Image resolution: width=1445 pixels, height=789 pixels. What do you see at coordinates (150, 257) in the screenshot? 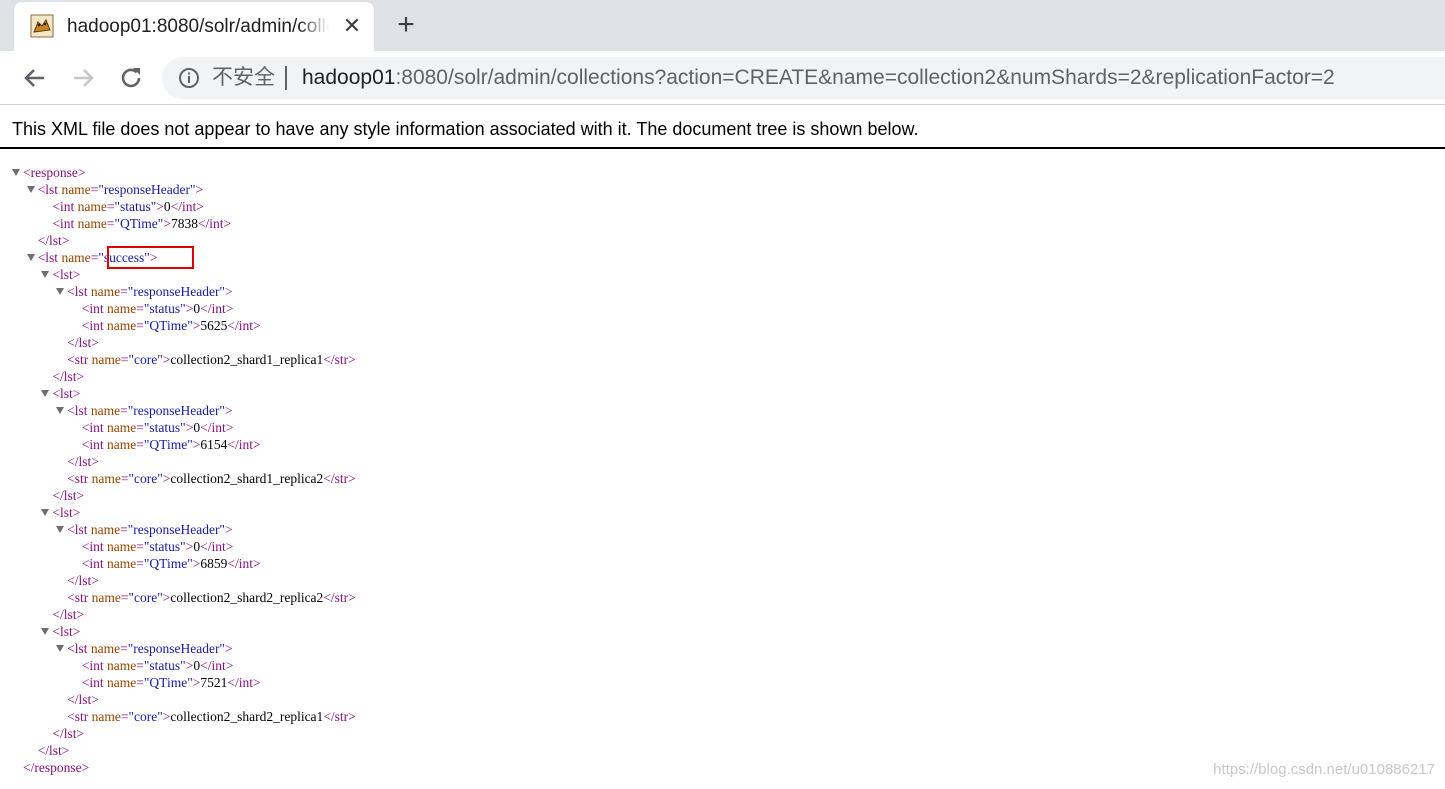
I see `success-highlight-box` at bounding box center [150, 257].